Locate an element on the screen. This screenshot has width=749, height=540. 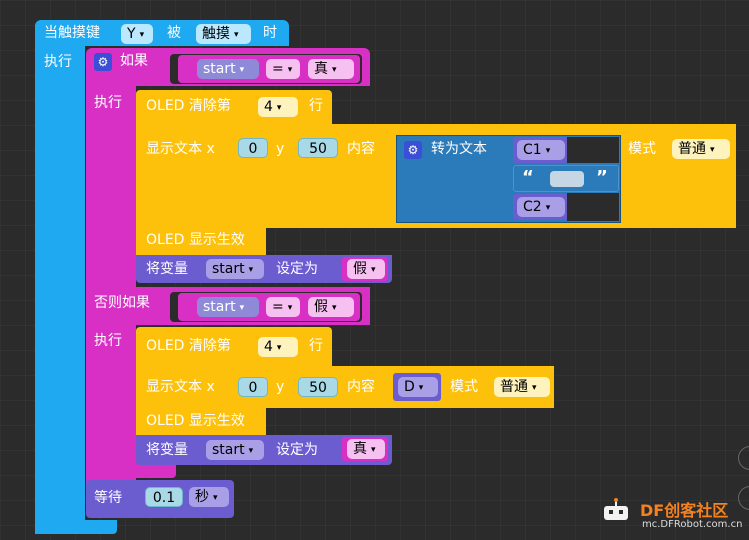
operator2-dropdown: = ▾ is located at coordinates (283, 307).